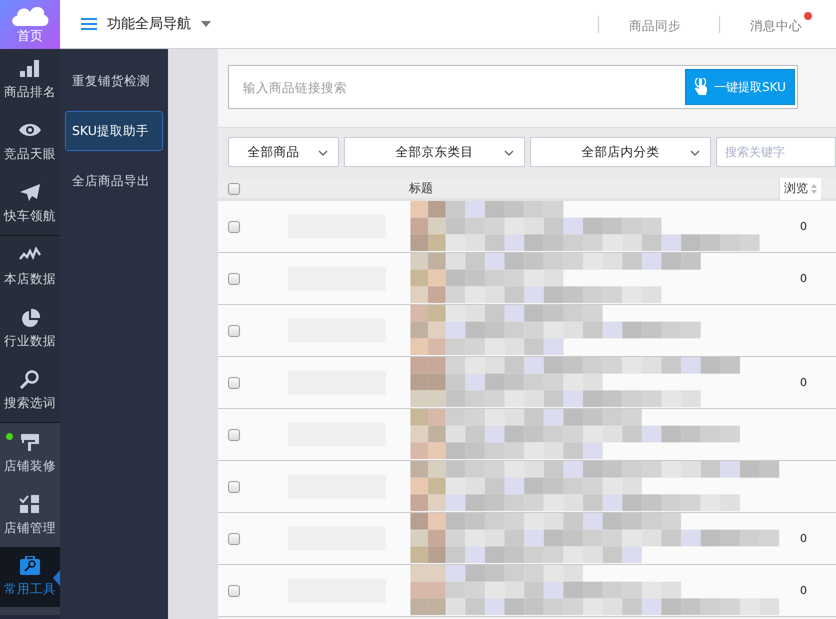 The width and height of the screenshot is (836, 619). Describe the element at coordinates (421, 188) in the screenshot. I see `column-header: 标题` at that location.